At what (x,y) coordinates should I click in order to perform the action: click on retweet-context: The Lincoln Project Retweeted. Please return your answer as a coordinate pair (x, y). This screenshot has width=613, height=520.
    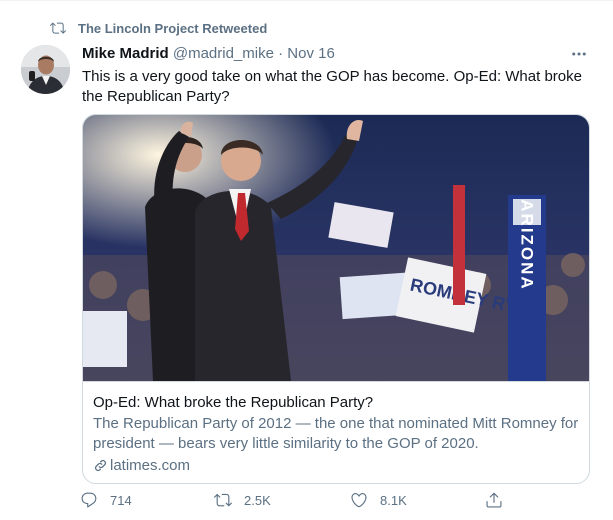
    Looking at the image, I should click on (158, 28).